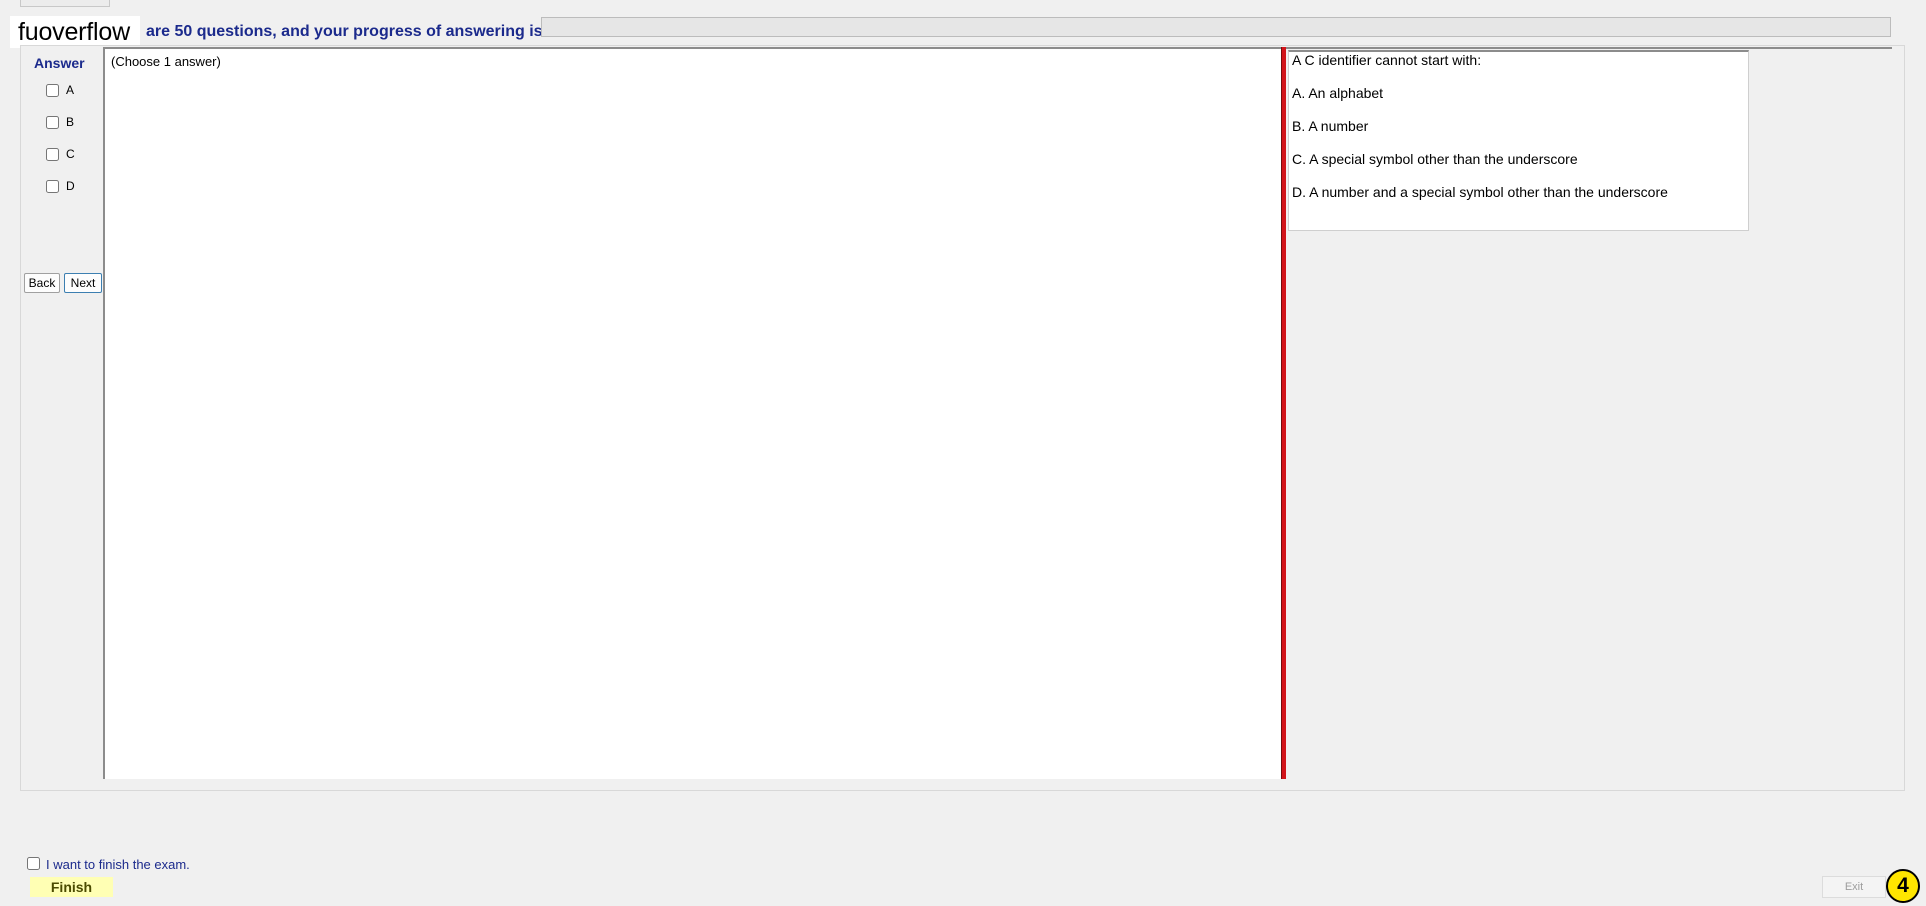  I want to click on answer-label-c: C, so click(70, 154).